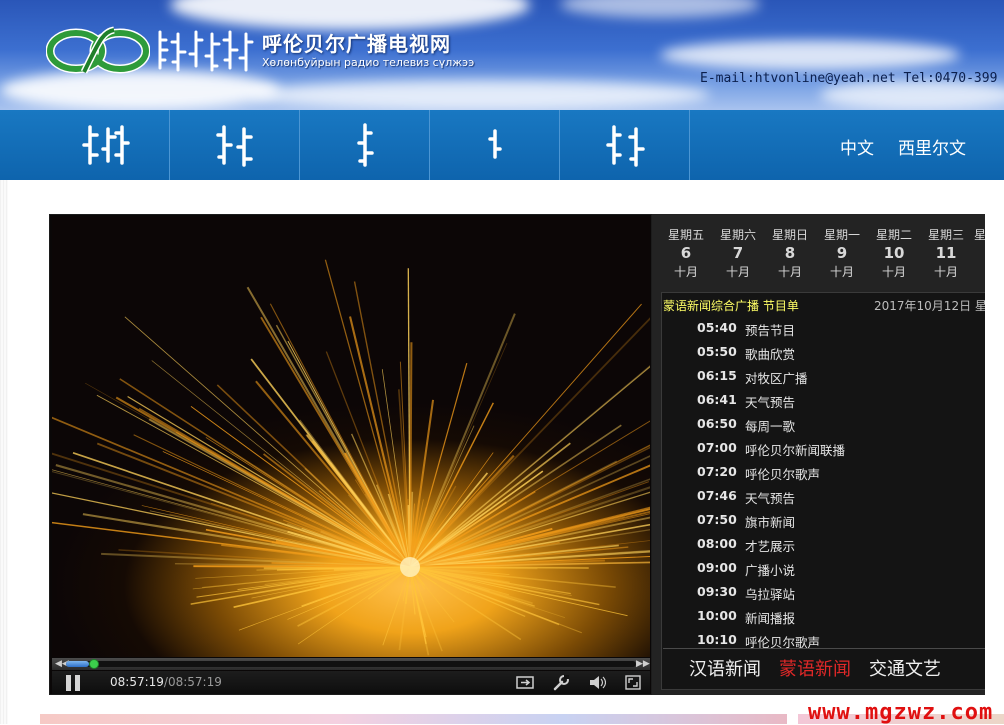 Image resolution: width=1004 pixels, height=725 pixels. I want to click on program-time: 07:50, so click(717, 519).